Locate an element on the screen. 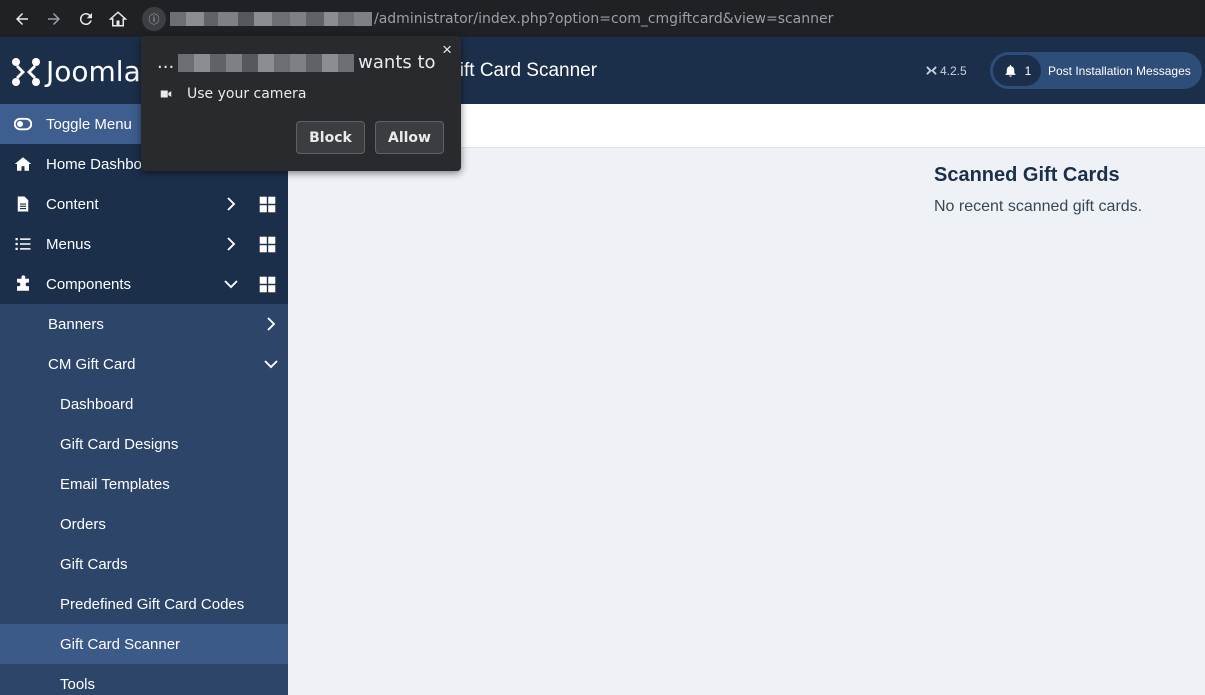 Image resolution: width=1205 pixels, height=695 pixels. file-icon is located at coordinates (23, 204).